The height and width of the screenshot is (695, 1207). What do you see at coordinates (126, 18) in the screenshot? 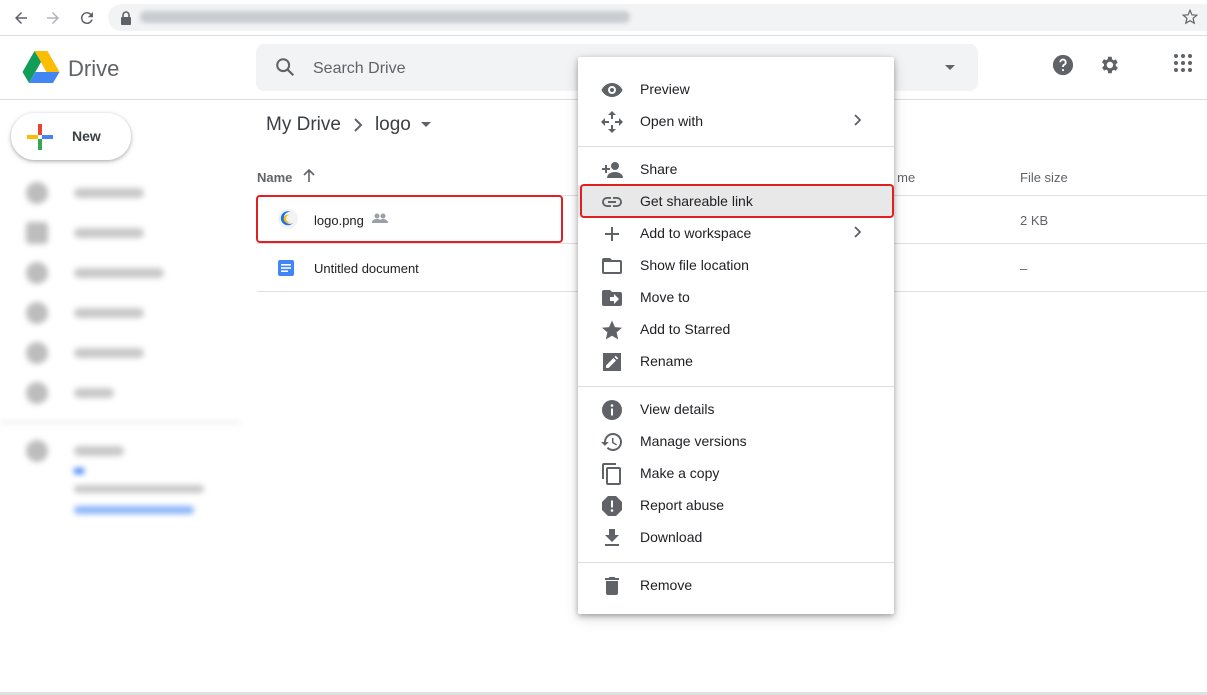
I see `lock-icon` at bounding box center [126, 18].